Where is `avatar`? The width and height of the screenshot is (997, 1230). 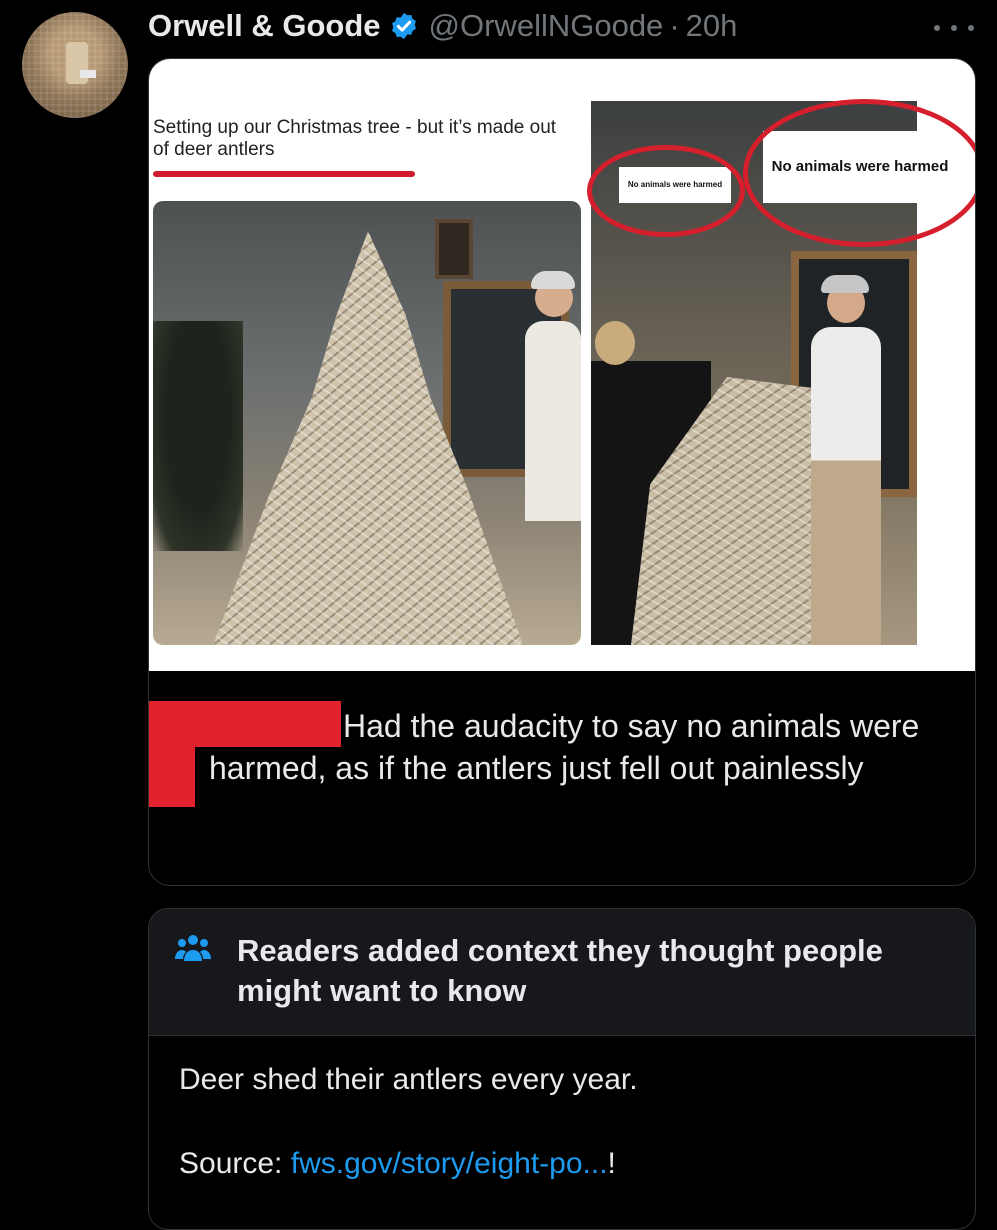 avatar is located at coordinates (75, 65).